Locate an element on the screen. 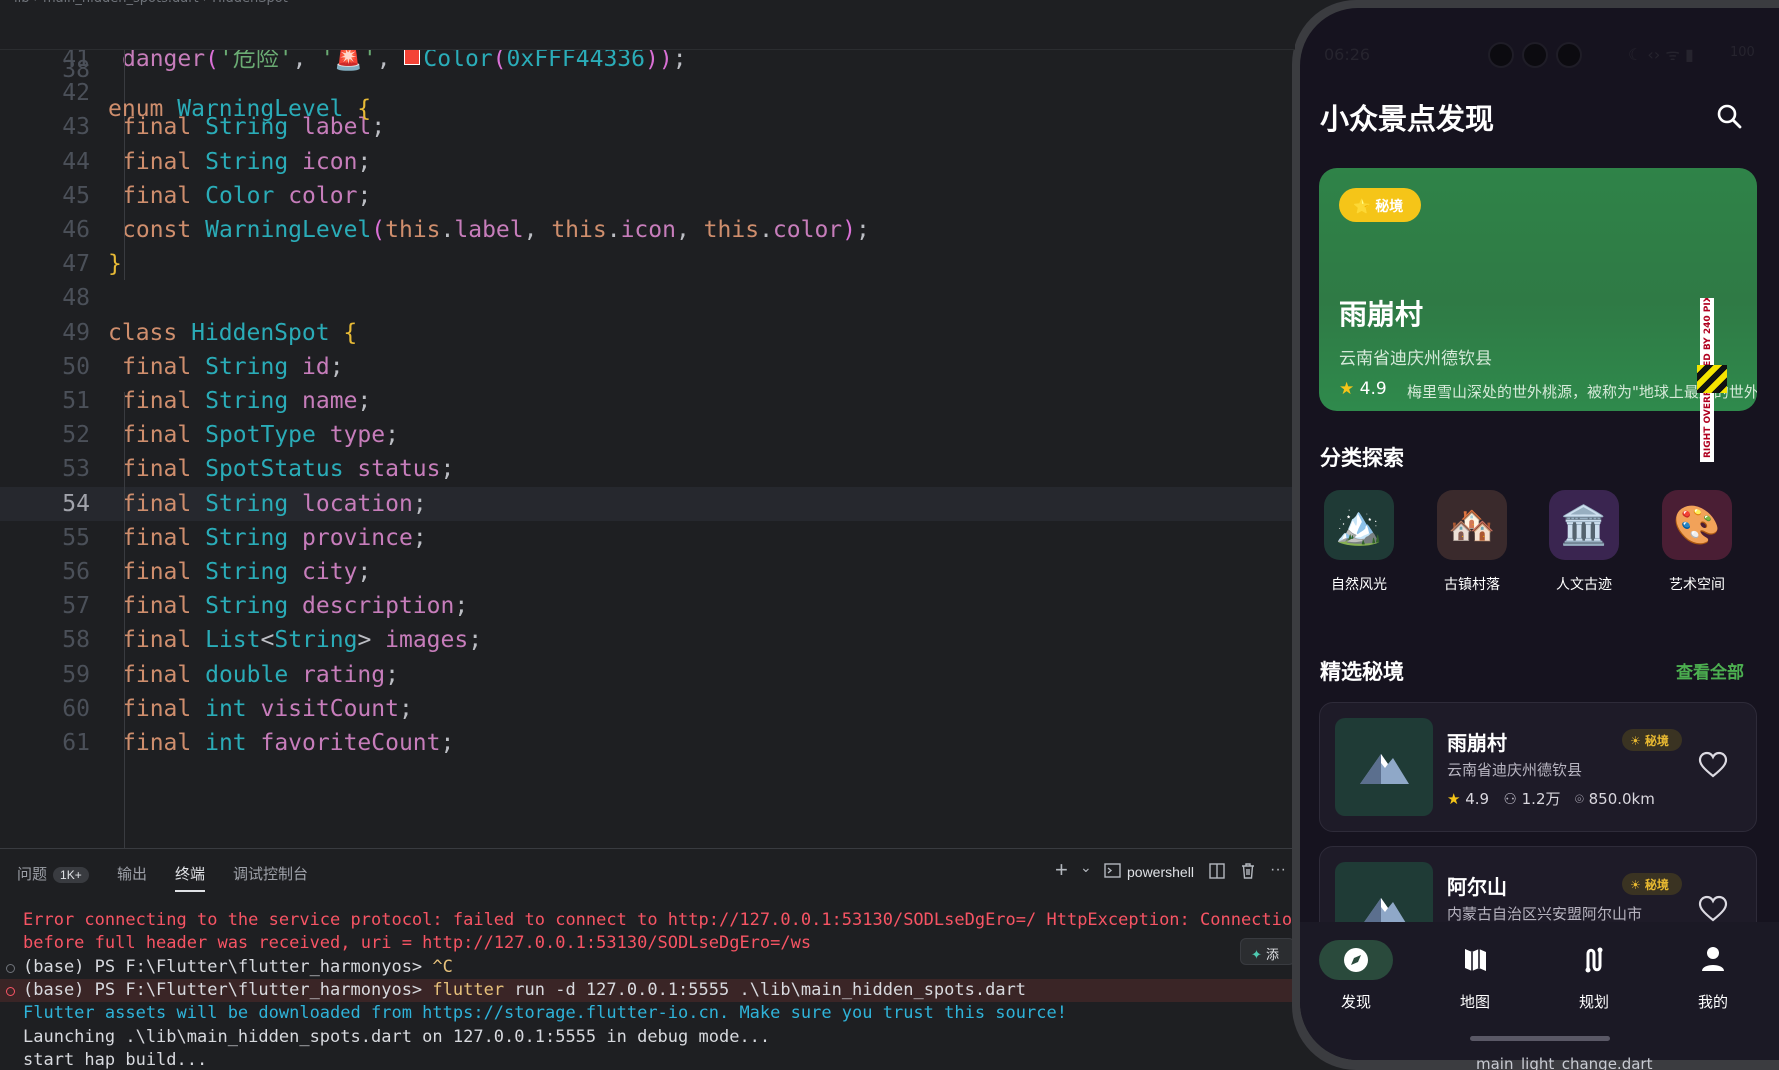  nav-plan: 规划 is located at coordinates (1594, 976).